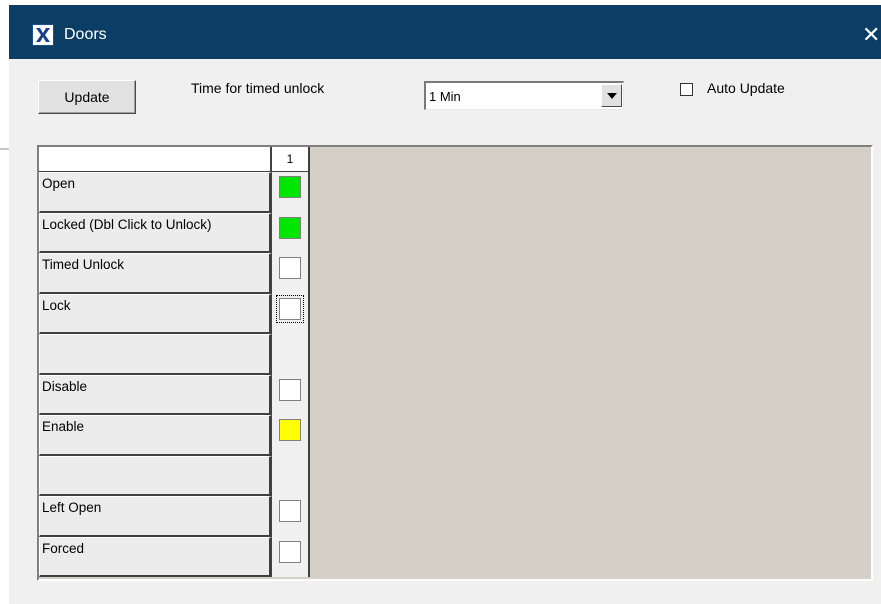 Image resolution: width=881 pixels, height=604 pixels. I want to click on auto-update-checkbox, so click(686, 89).